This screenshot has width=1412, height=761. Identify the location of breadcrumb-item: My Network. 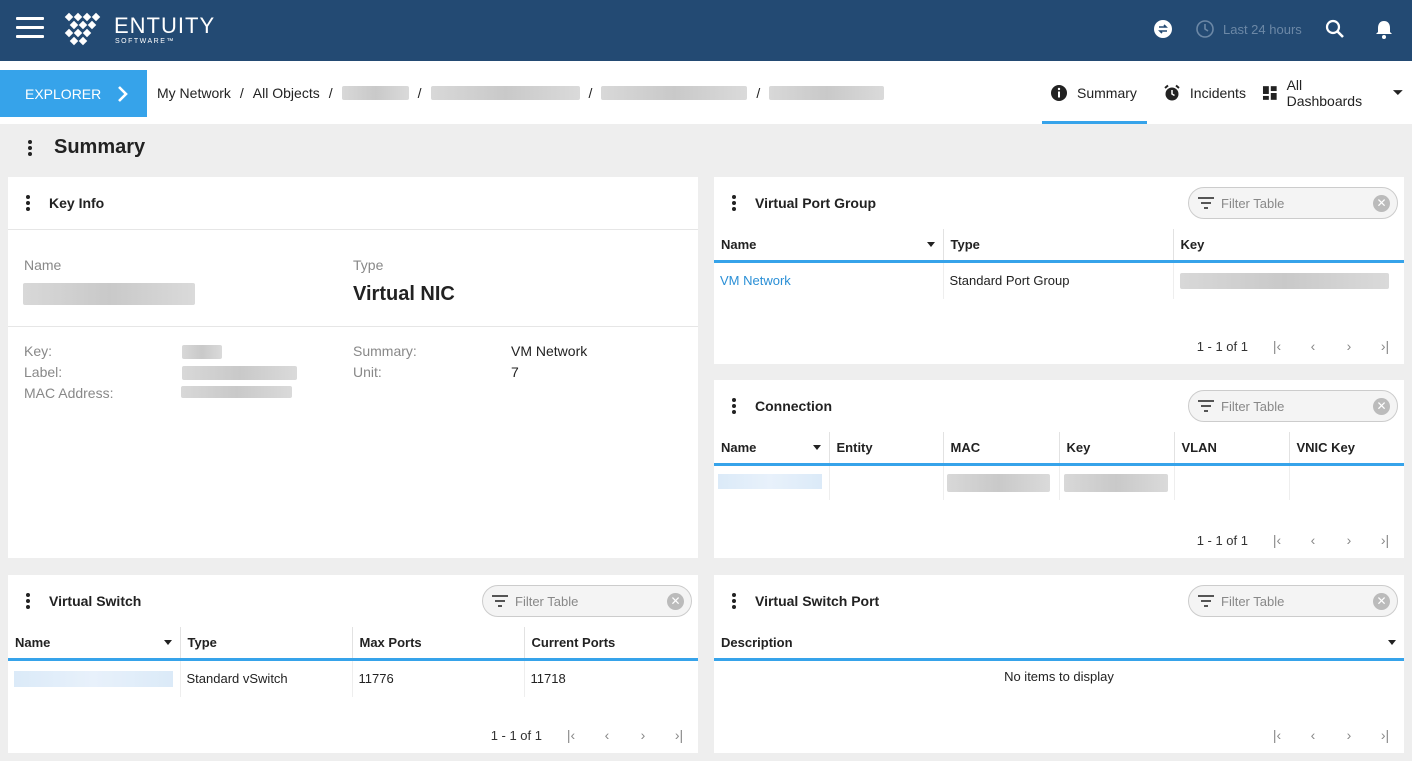
(194, 93).